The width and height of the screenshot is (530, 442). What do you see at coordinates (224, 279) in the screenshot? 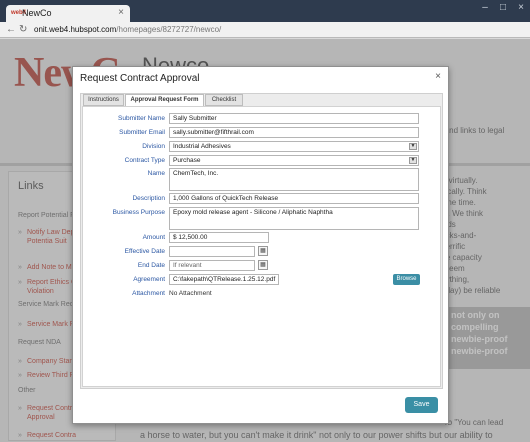
I see `agreement-file-input: C:\fakepath\QTRelease.1.25.12.pdf` at bounding box center [224, 279].